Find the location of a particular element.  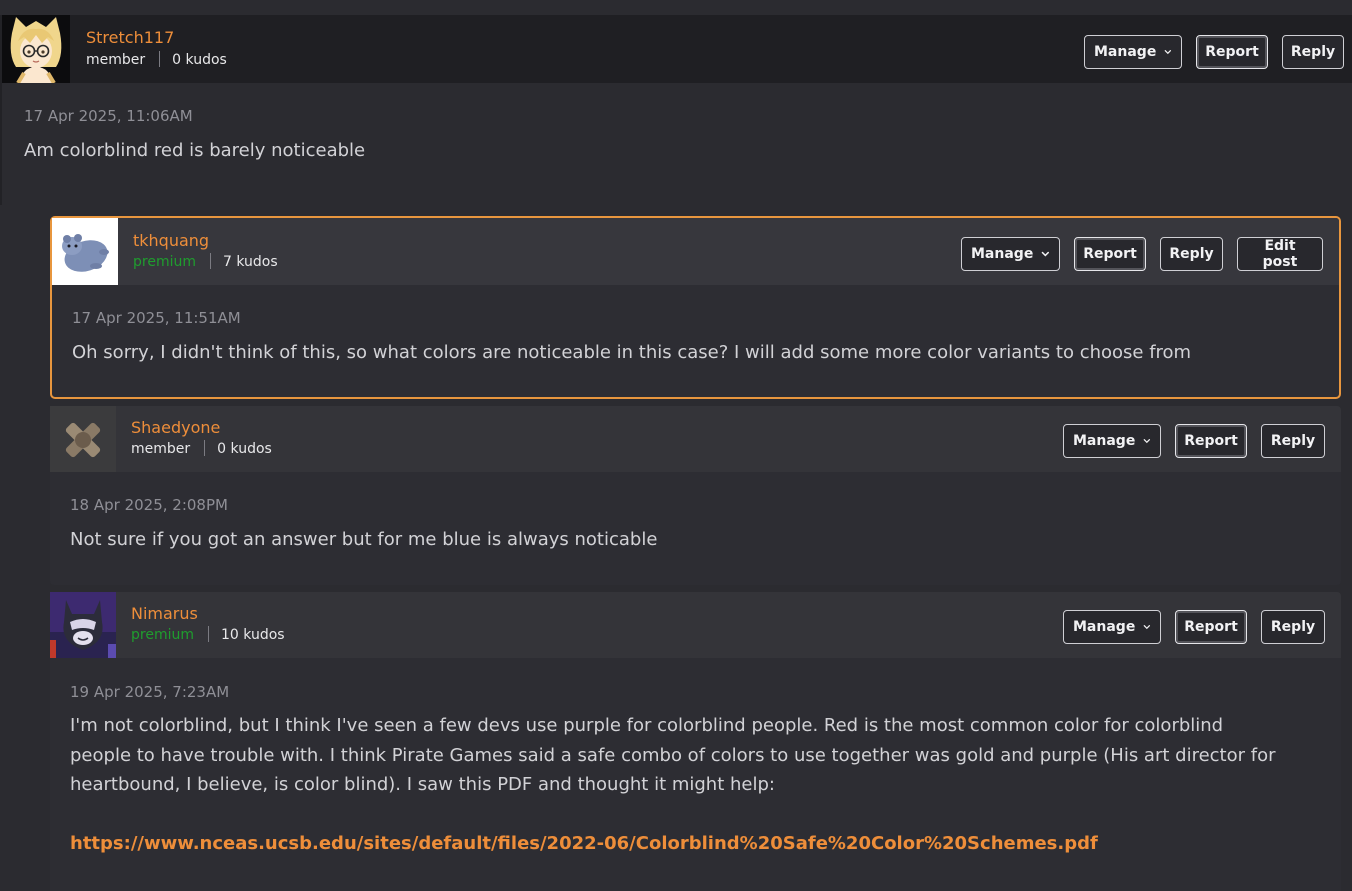

post-date: 19 Apr 2025, 7:23AM is located at coordinates (150, 692).